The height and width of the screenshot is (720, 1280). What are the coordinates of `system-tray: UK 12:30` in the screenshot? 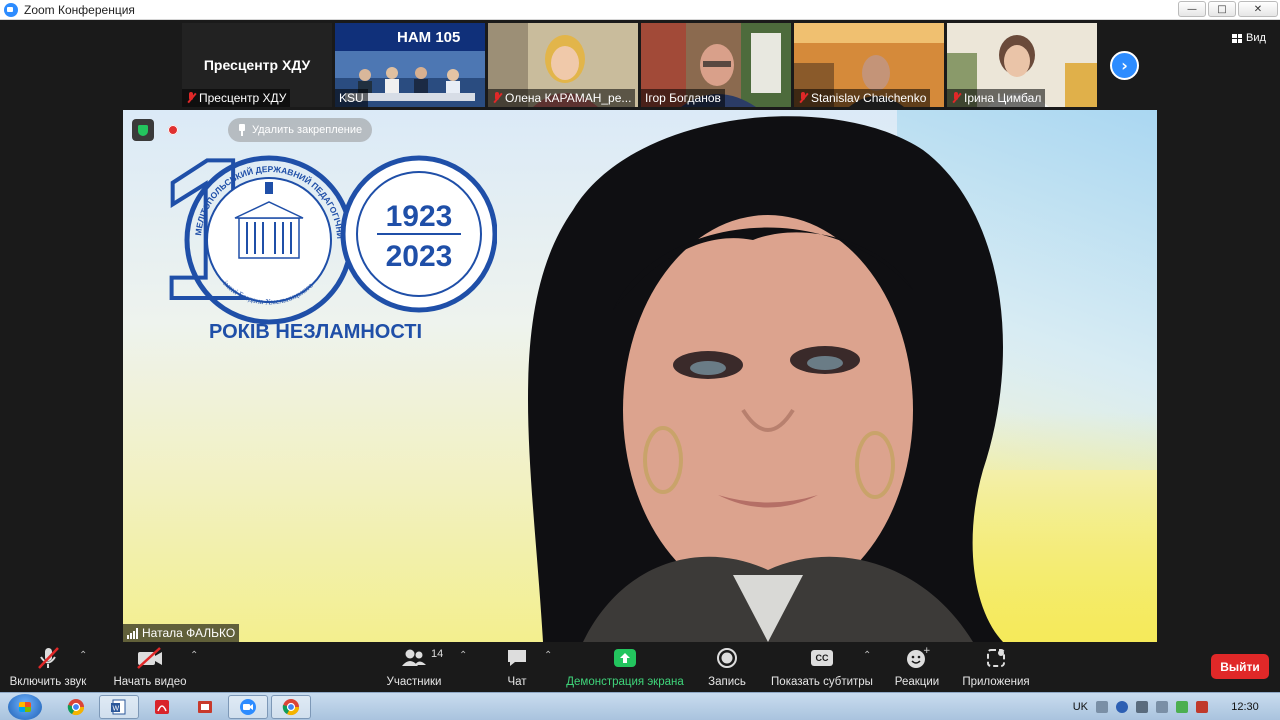 It's located at (1176, 706).